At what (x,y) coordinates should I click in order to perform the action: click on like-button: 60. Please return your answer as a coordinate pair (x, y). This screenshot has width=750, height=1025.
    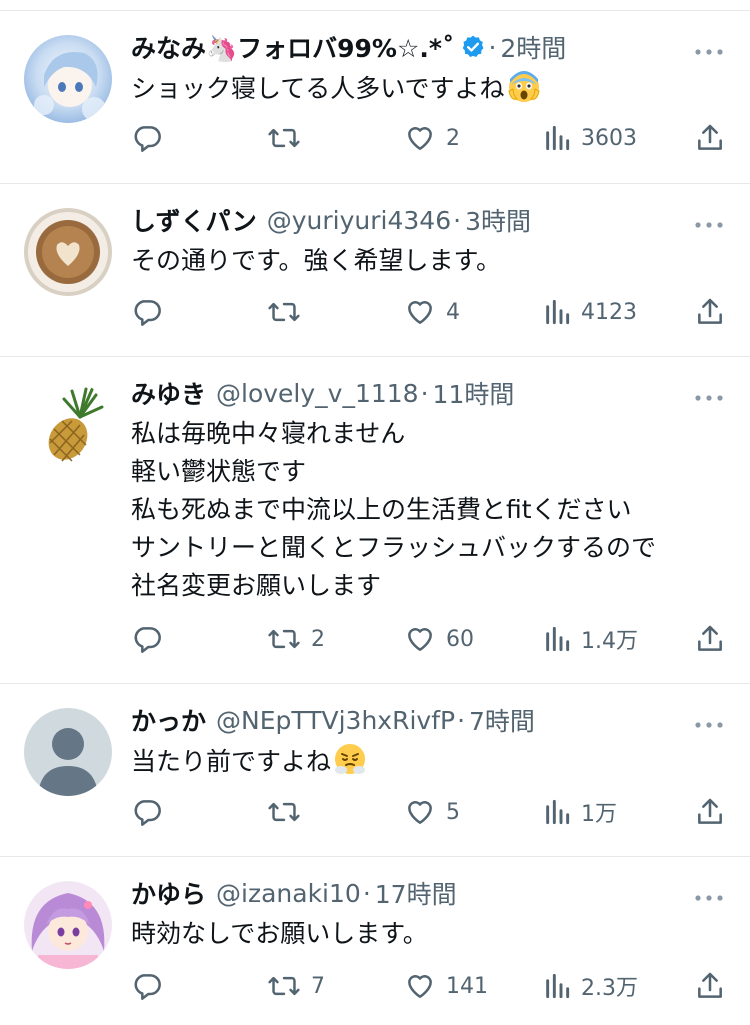
    Looking at the image, I should click on (439, 639).